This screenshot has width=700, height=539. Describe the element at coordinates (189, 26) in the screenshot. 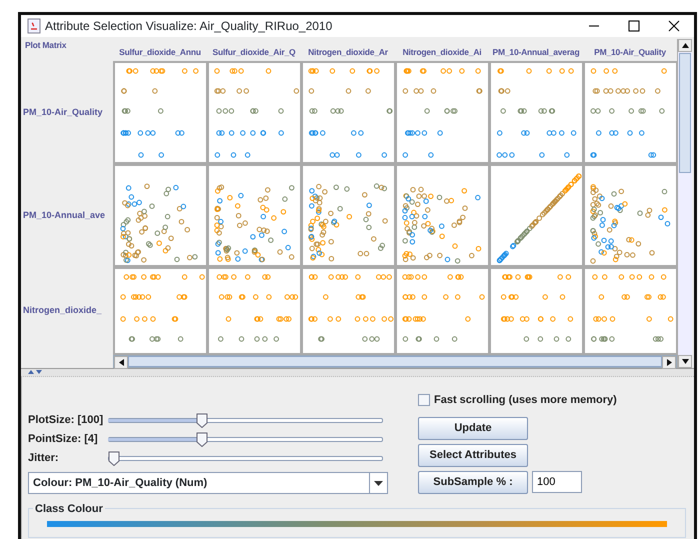

I see `window-title: Attribute Selection Visualize: Air_Quality_RIRuo_2010` at that location.